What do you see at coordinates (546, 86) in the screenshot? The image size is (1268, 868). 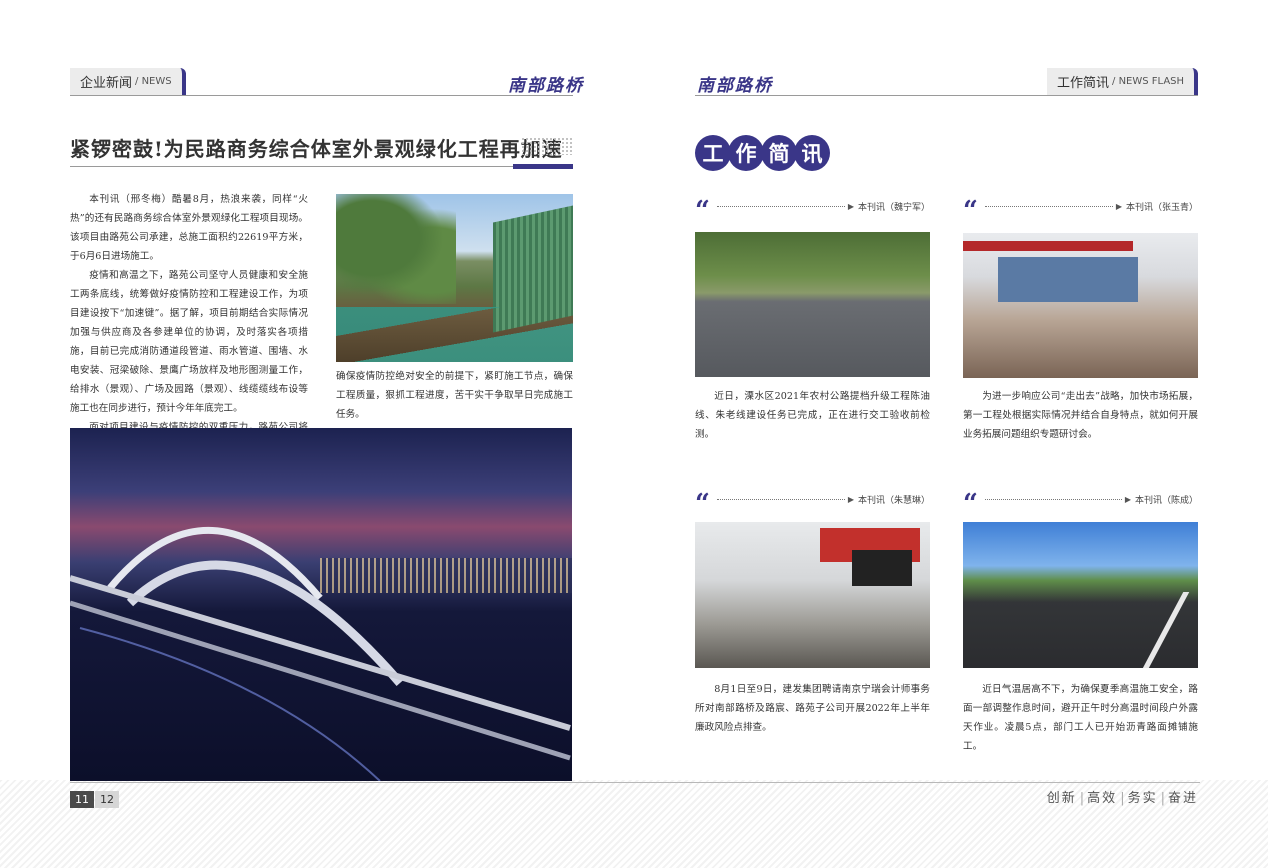 I see `brand-logo-left: 南部路桥` at bounding box center [546, 86].